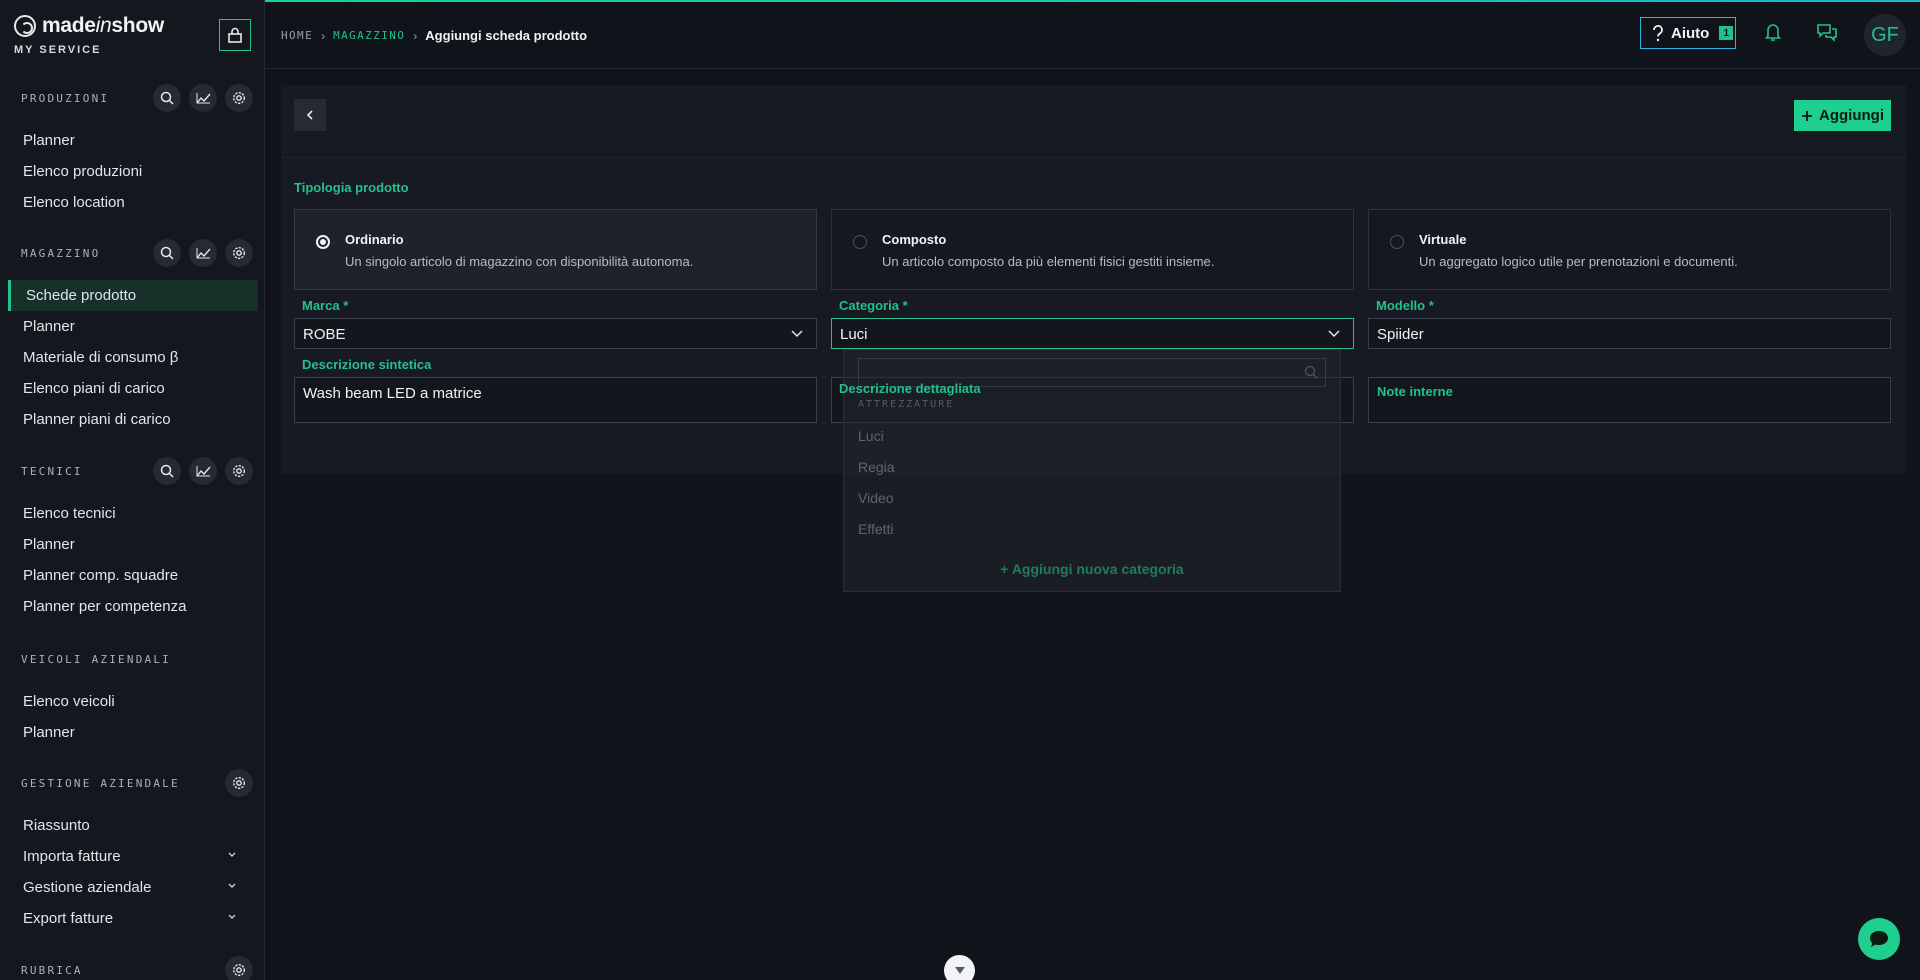  I want to click on bell-icon, so click(1773, 32).